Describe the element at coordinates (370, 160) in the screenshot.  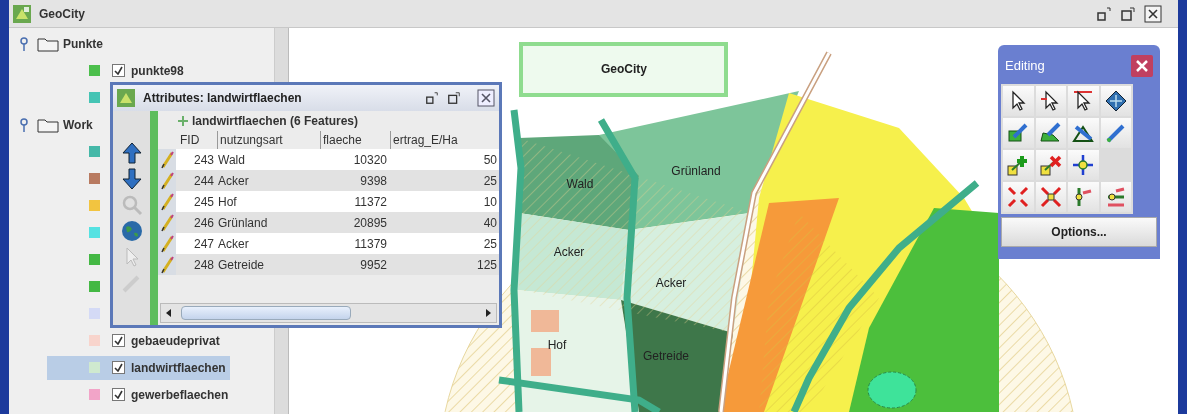
I see `table-cell-text: 10320` at that location.